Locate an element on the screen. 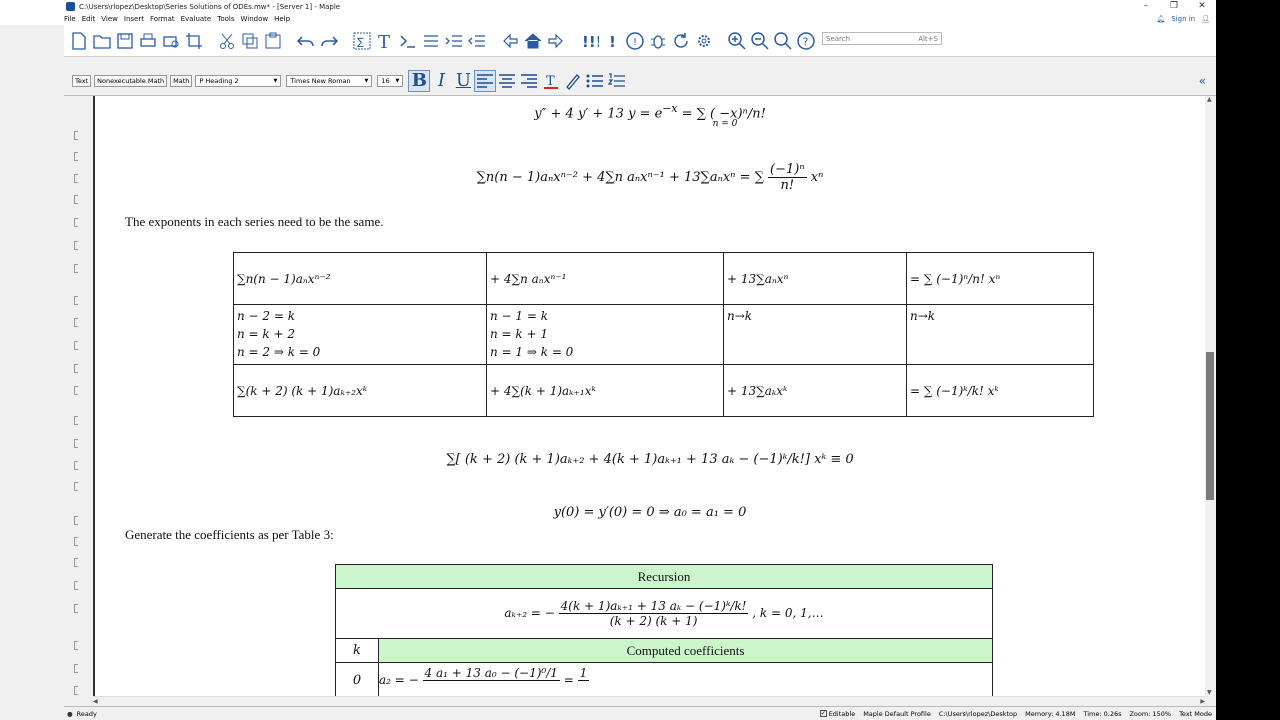 The height and width of the screenshot is (720, 1280). math-mode-icon: ∑ is located at coordinates (362, 41).